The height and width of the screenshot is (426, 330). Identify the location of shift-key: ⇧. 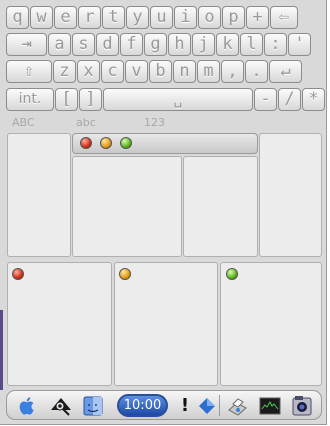
(29, 71).